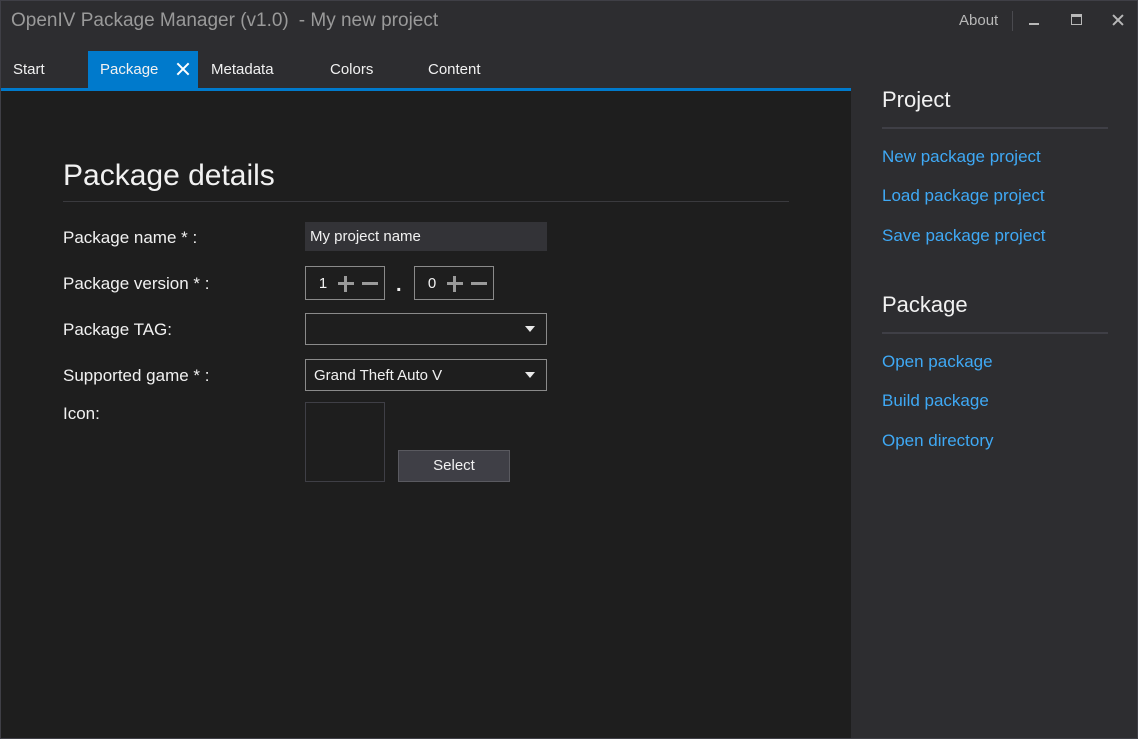  What do you see at coordinates (473, 70) in the screenshot?
I see `tab-content: Content` at bounding box center [473, 70].